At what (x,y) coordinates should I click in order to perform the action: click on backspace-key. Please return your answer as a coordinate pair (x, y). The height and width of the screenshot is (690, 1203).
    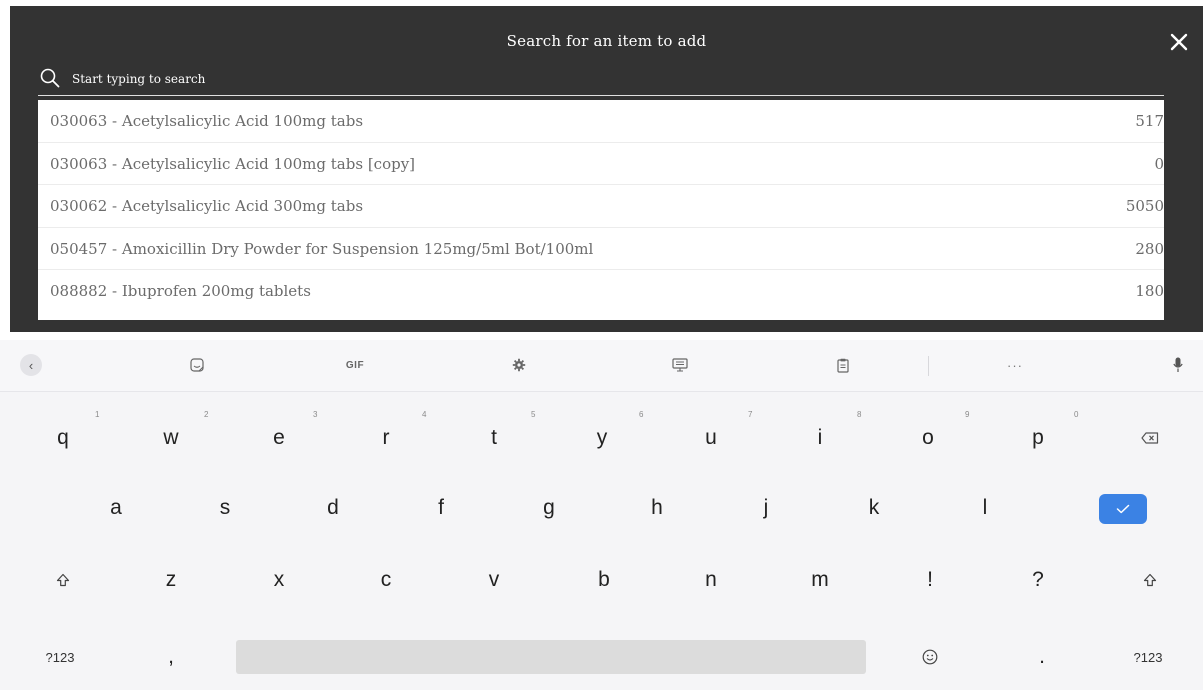
    Looking at the image, I should click on (1150, 438).